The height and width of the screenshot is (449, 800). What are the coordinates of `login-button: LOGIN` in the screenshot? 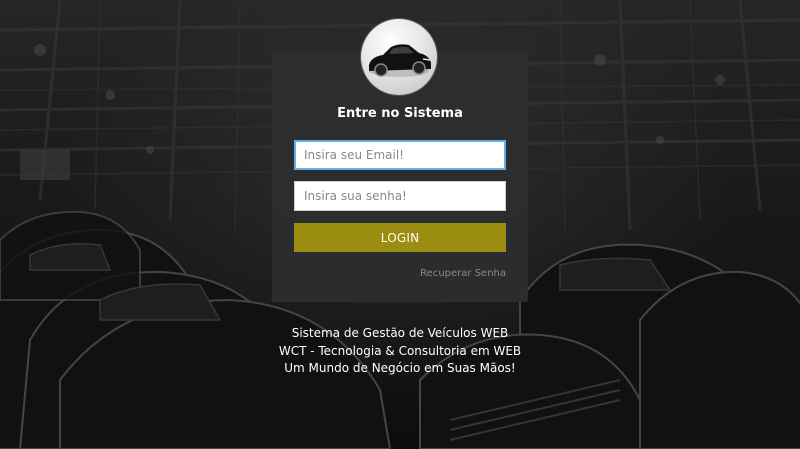 It's located at (400, 237).